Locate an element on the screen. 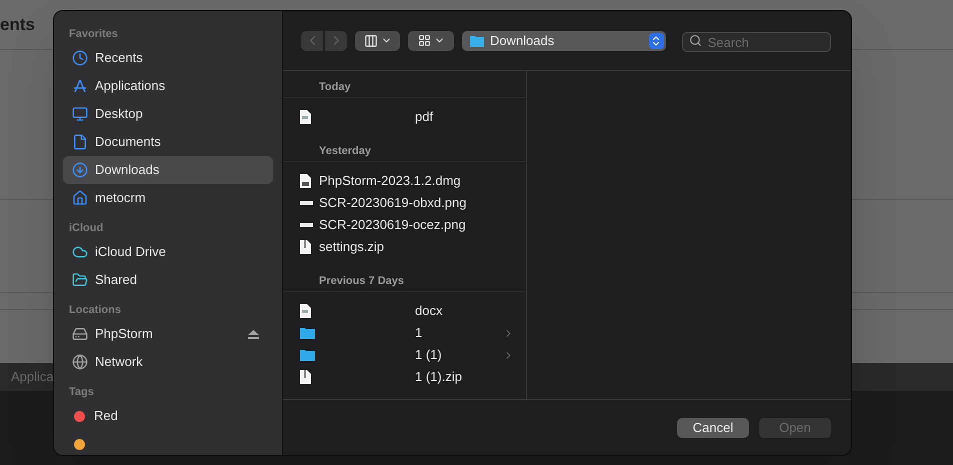  globe-icon is located at coordinates (80, 362).